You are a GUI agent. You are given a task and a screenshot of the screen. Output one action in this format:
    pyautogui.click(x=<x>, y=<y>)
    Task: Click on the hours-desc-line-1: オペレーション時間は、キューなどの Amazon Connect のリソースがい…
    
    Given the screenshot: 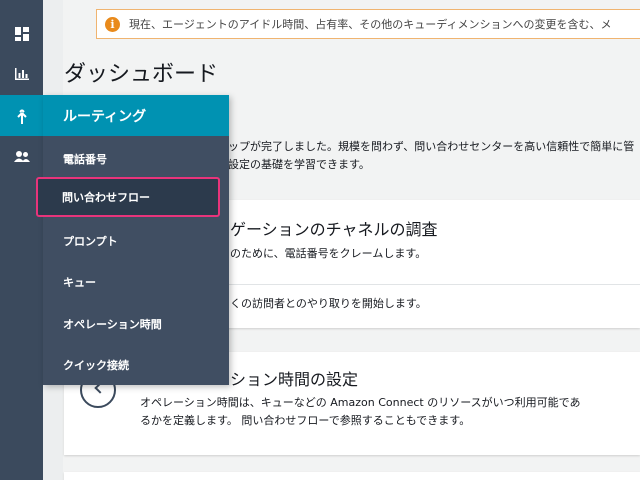 What is the action you would take?
    pyautogui.click(x=360, y=402)
    